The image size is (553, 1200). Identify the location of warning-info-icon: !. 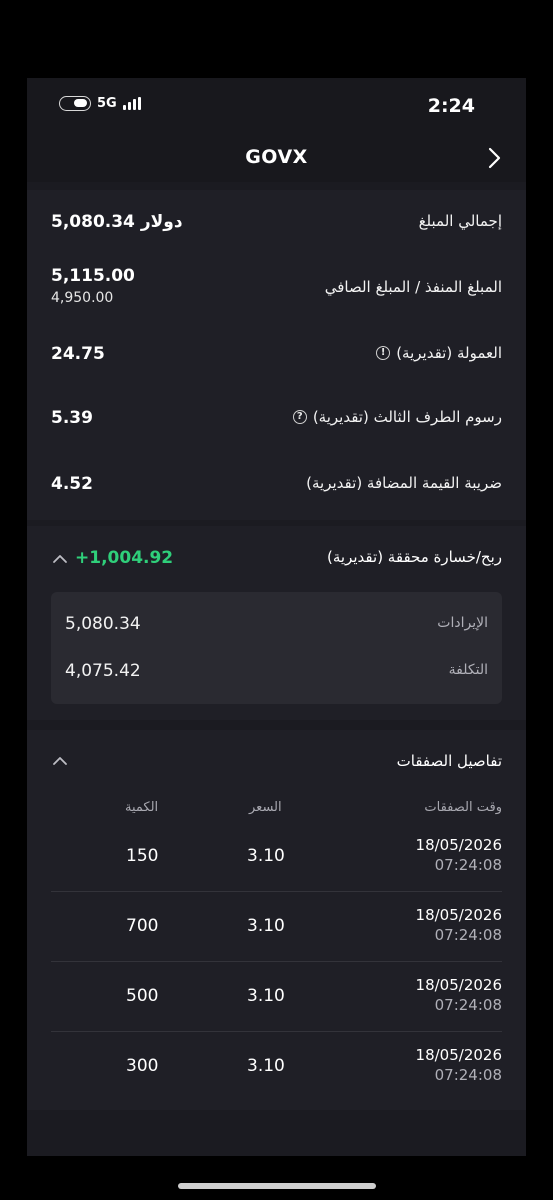
(383, 353).